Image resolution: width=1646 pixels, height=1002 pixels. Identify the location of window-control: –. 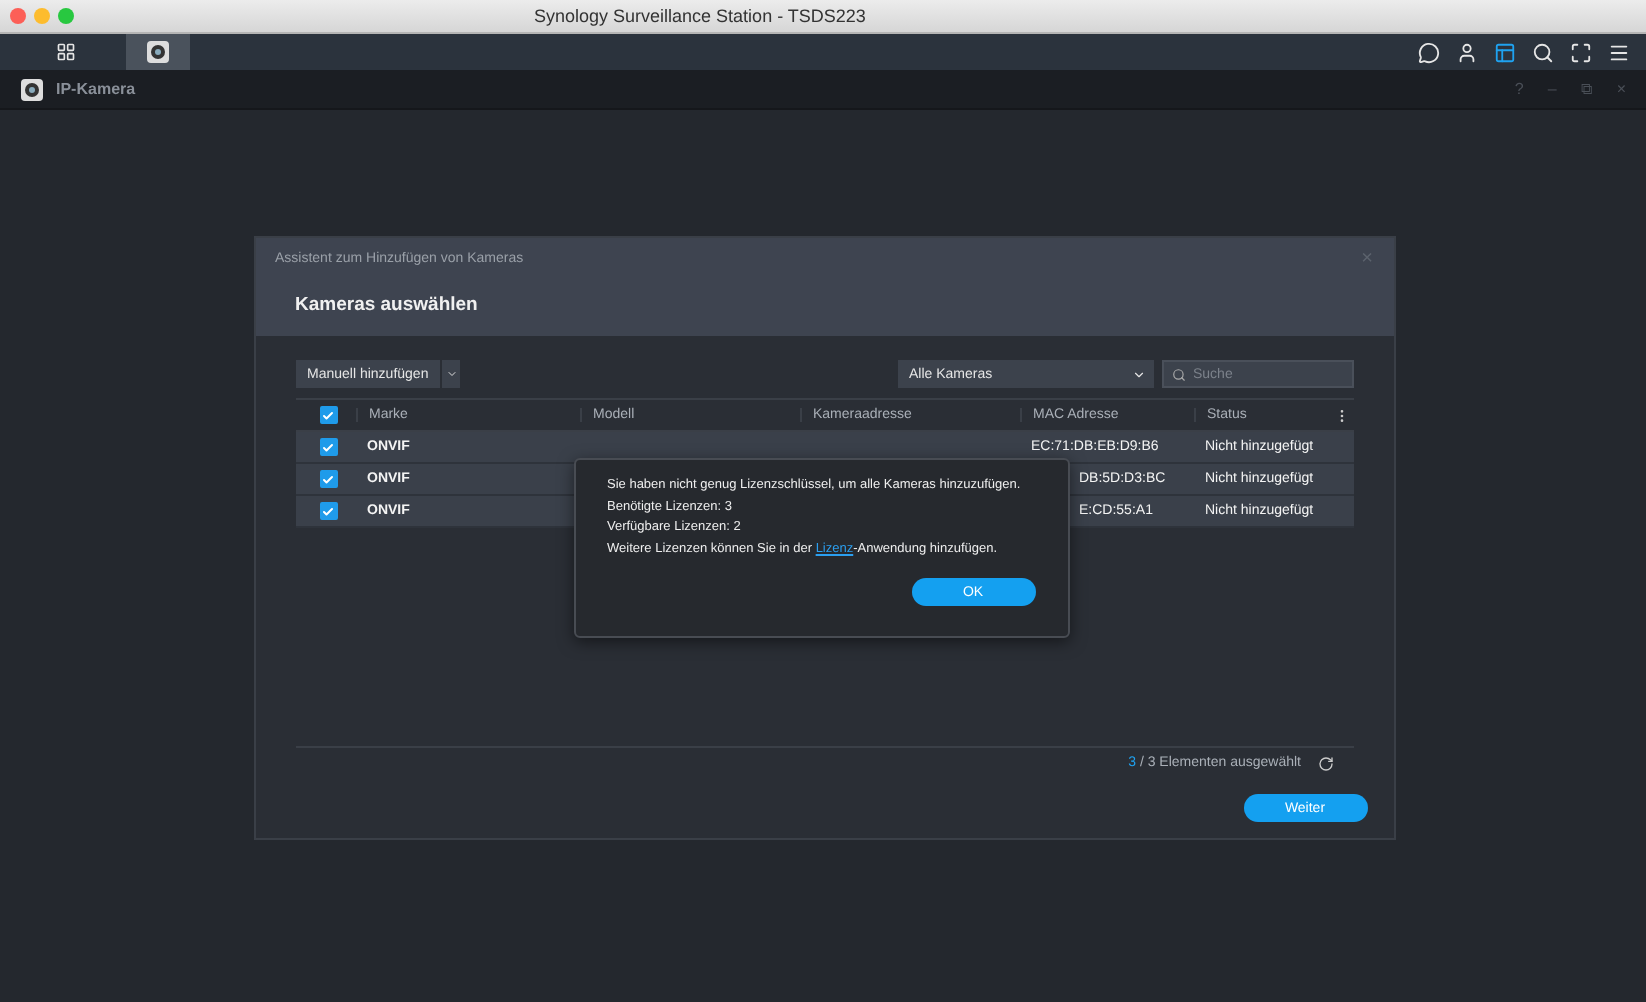
(1552, 89).